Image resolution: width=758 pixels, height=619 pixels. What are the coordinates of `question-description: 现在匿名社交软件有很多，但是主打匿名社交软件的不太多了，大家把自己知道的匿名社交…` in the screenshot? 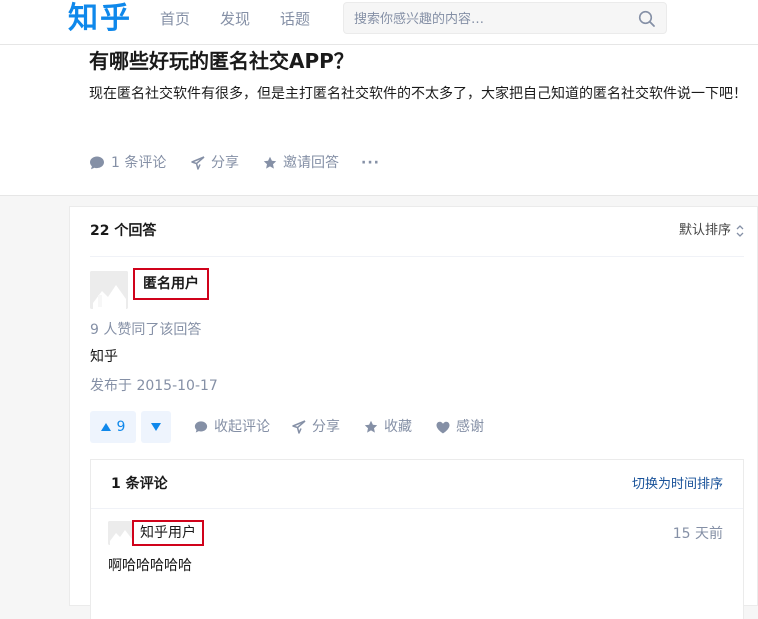 It's located at (418, 94).